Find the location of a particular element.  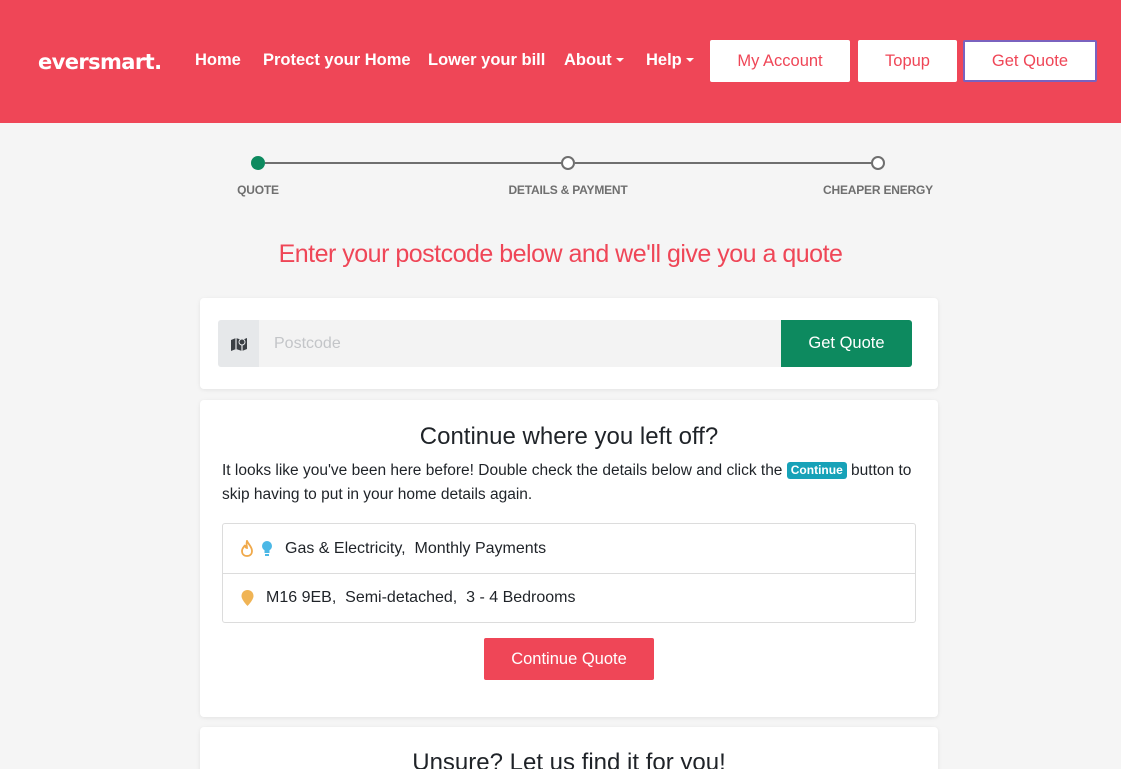

nav-help-dropdown: Help is located at coordinates (670, 60).